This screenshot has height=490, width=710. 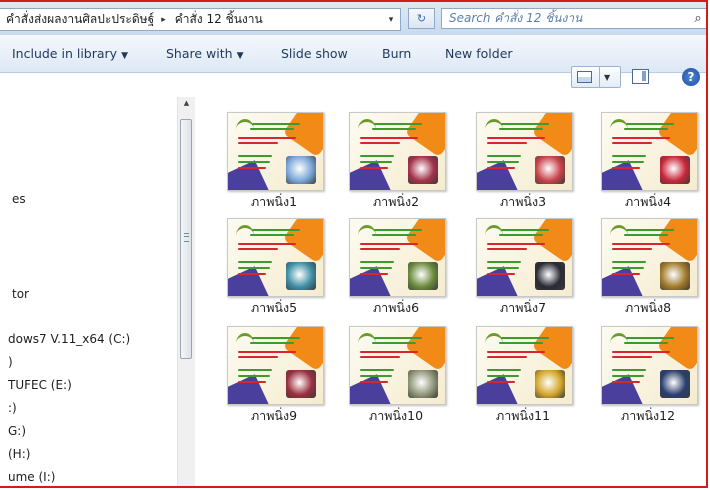 What do you see at coordinates (205, 53) in the screenshot?
I see `share-with-button: Share with ▼` at bounding box center [205, 53].